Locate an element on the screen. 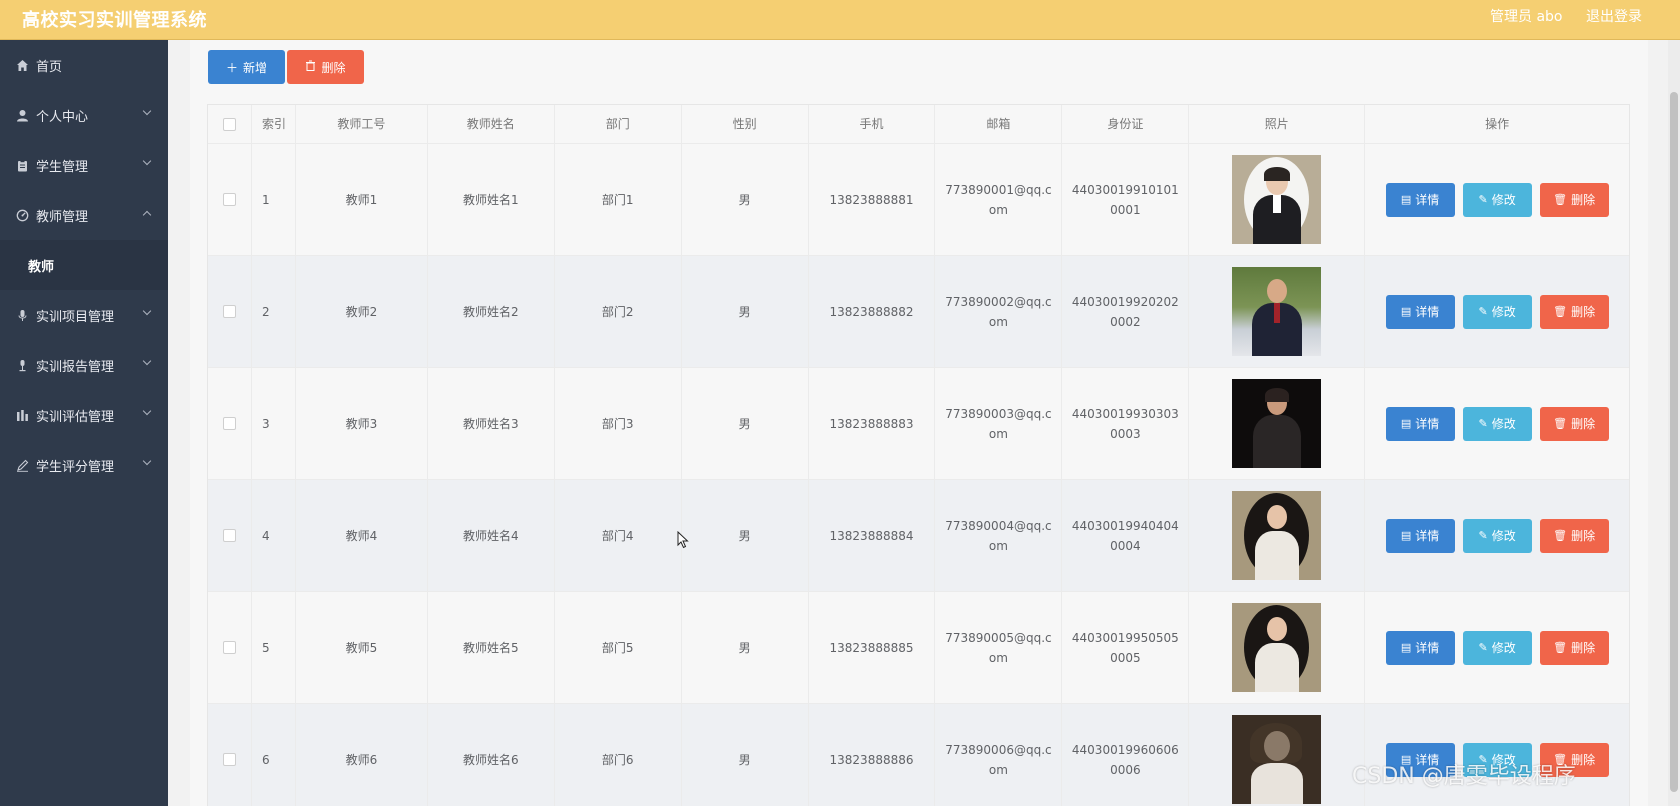 The height and width of the screenshot is (806, 1680). cell-index: 2 is located at coordinates (274, 311).